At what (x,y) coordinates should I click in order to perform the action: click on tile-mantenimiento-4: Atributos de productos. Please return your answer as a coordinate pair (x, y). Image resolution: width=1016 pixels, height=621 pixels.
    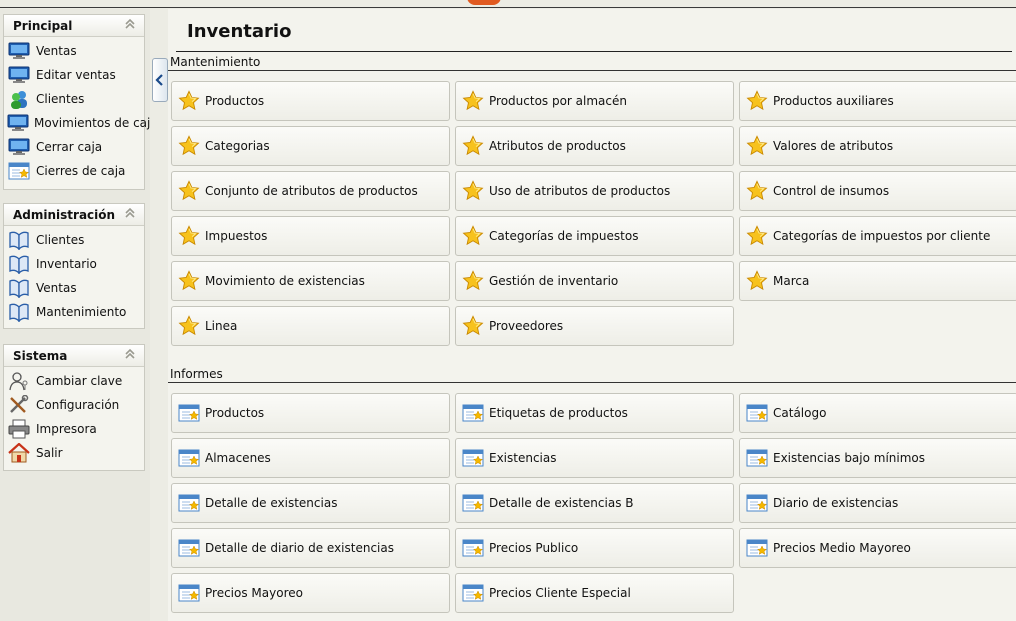
    Looking at the image, I should click on (594, 146).